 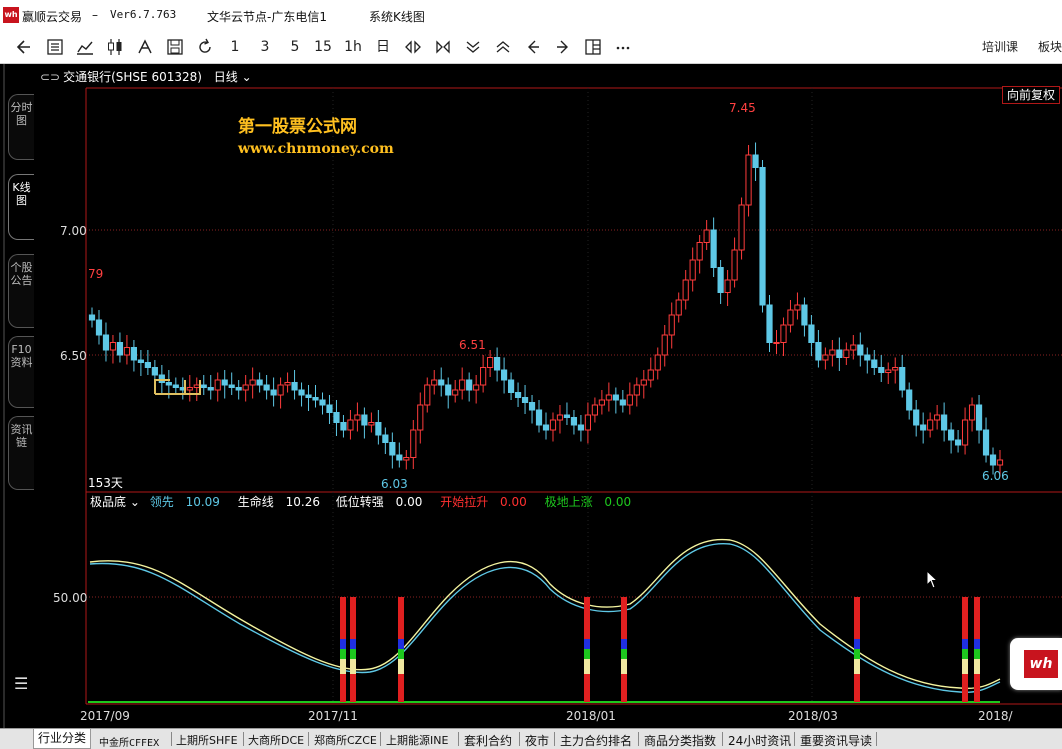 What do you see at coordinates (383, 47) in the screenshot?
I see `period-day-button: 日` at bounding box center [383, 47].